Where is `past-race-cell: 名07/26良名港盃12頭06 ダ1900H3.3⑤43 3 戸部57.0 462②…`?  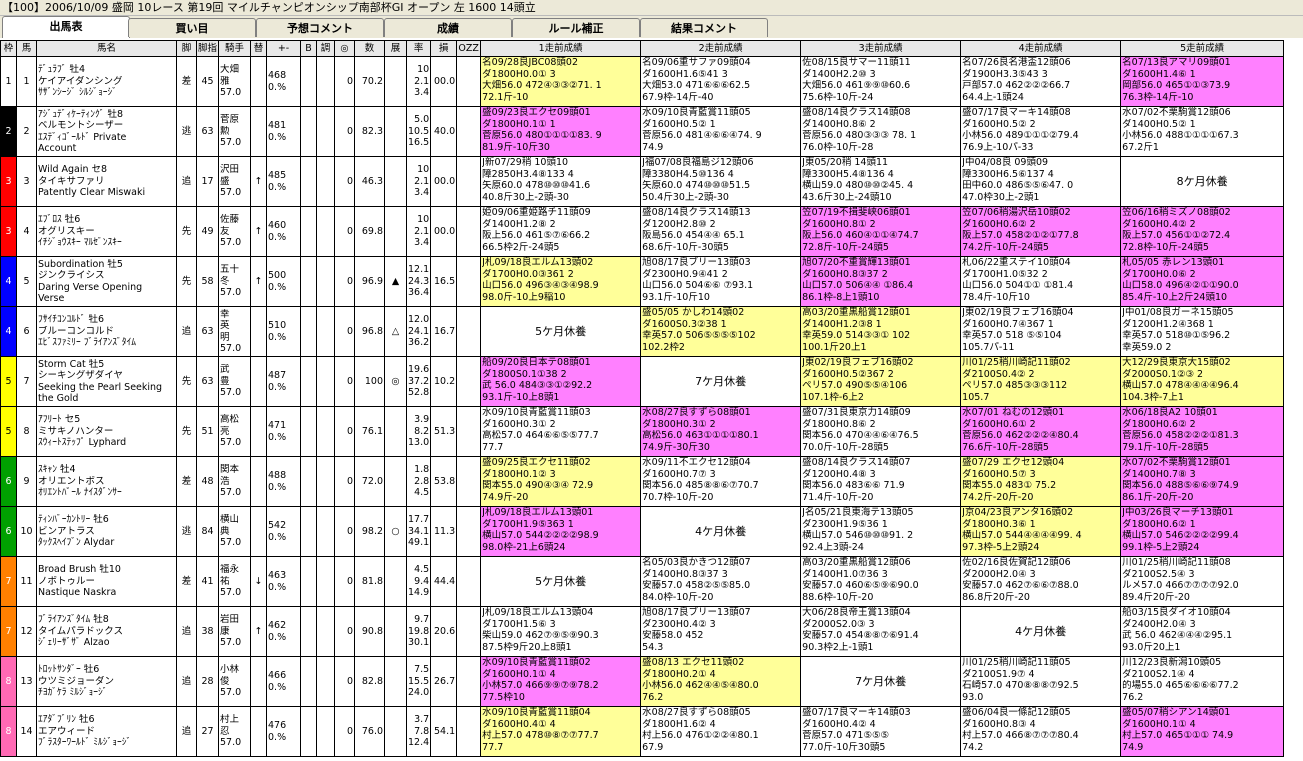 past-race-cell: 名07/26良名港盃12頭06 ダ1900H3.3⑤43 3 戸部57.0 462②… is located at coordinates (1041, 81).